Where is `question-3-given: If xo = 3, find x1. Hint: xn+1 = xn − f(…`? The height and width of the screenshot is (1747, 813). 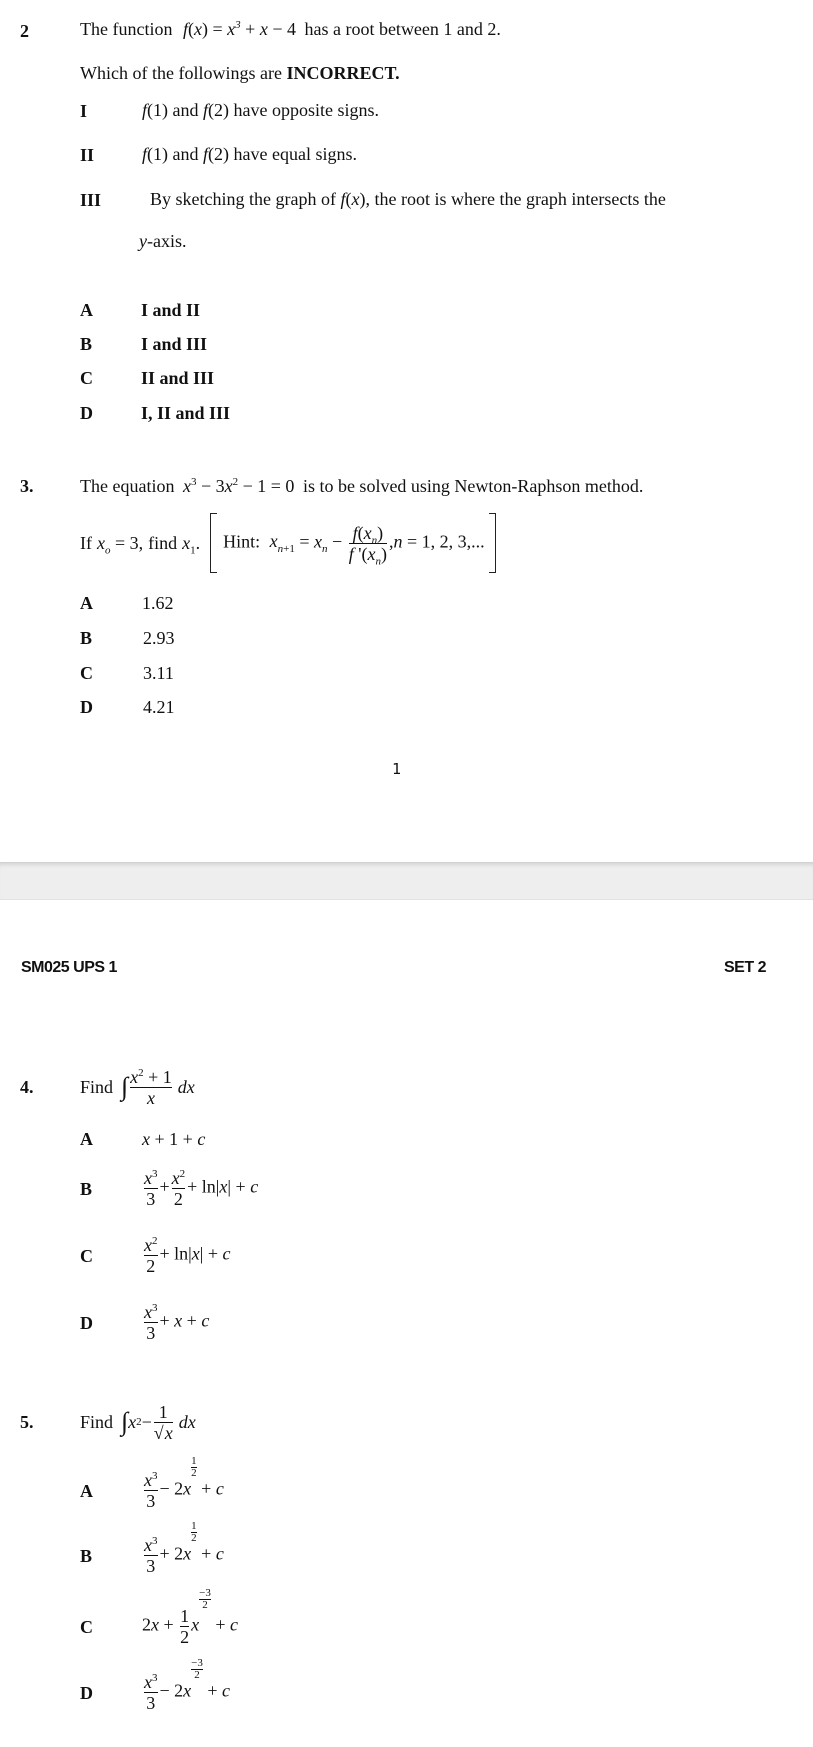 question-3-given: If xo = 3, find x1. Hint: xn+1 = xn − f(… is located at coordinates (288, 543).